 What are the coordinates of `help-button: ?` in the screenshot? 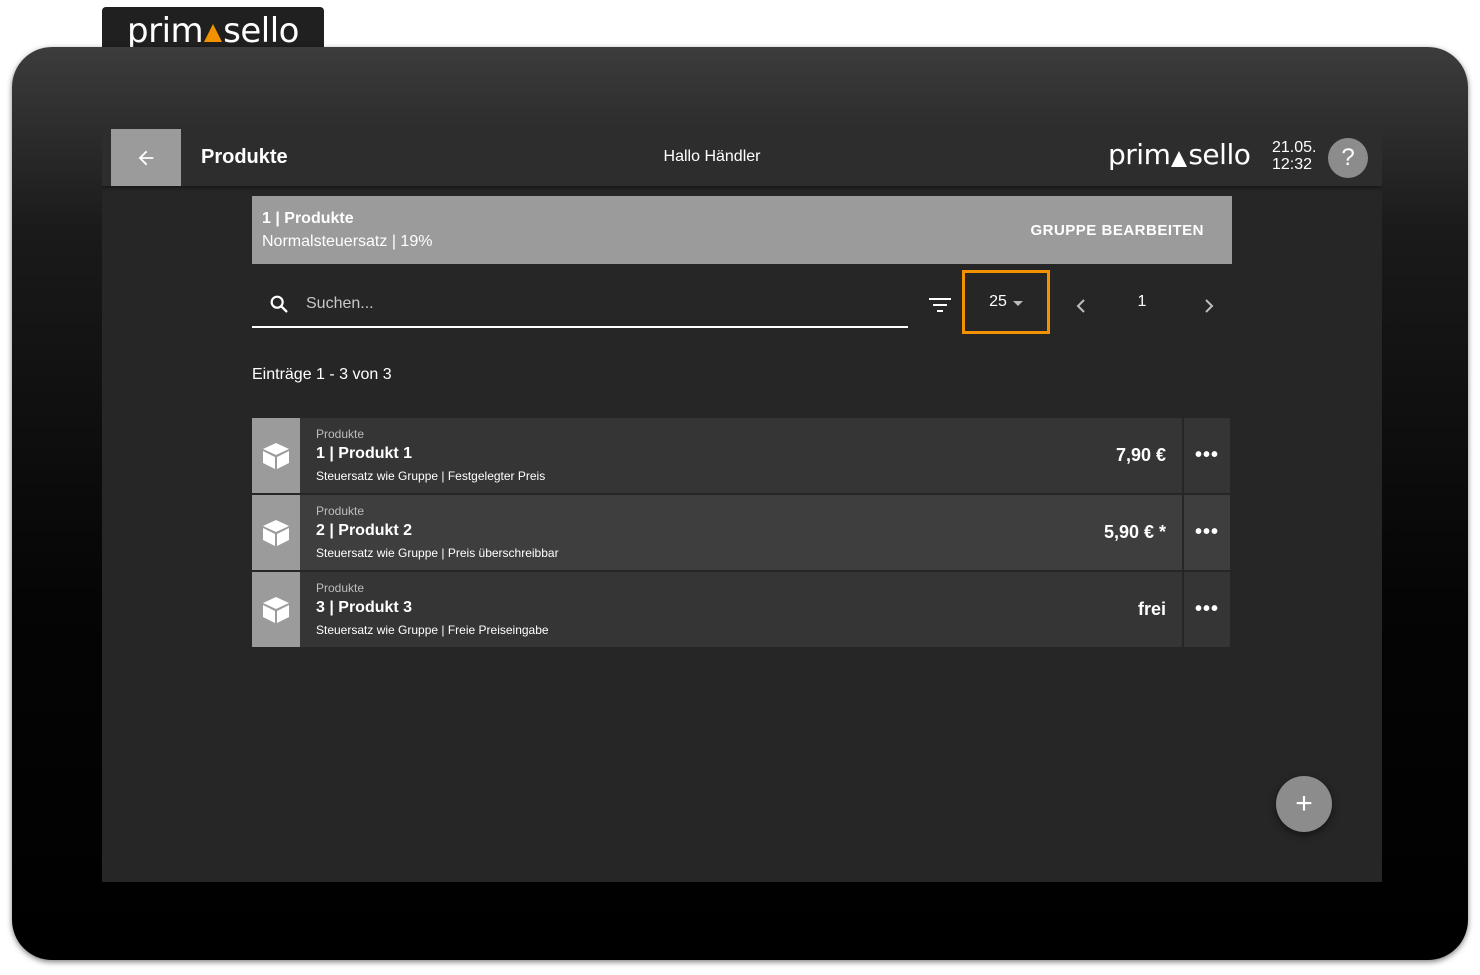 It's located at (1348, 158).